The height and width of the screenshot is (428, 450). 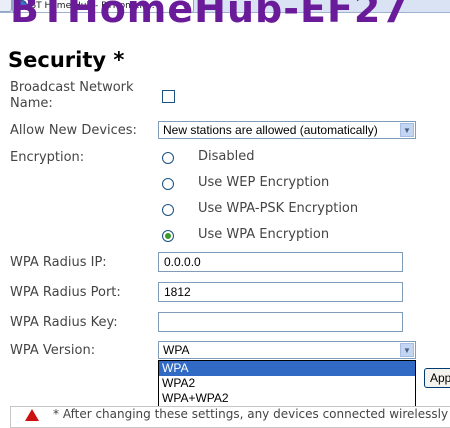 I want to click on wpa-radius-key-input, so click(x=280, y=322).